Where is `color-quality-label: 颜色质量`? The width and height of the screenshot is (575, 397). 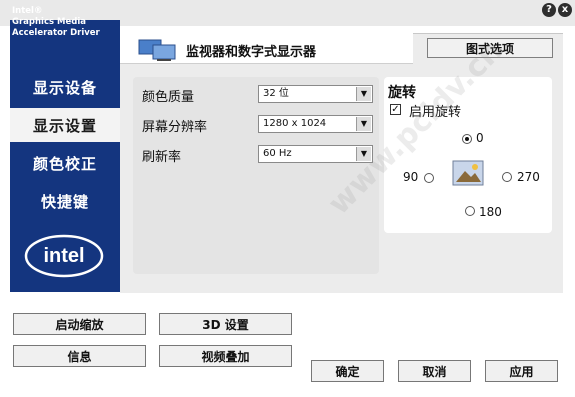 color-quality-label: 颜色质量 is located at coordinates (168, 97).